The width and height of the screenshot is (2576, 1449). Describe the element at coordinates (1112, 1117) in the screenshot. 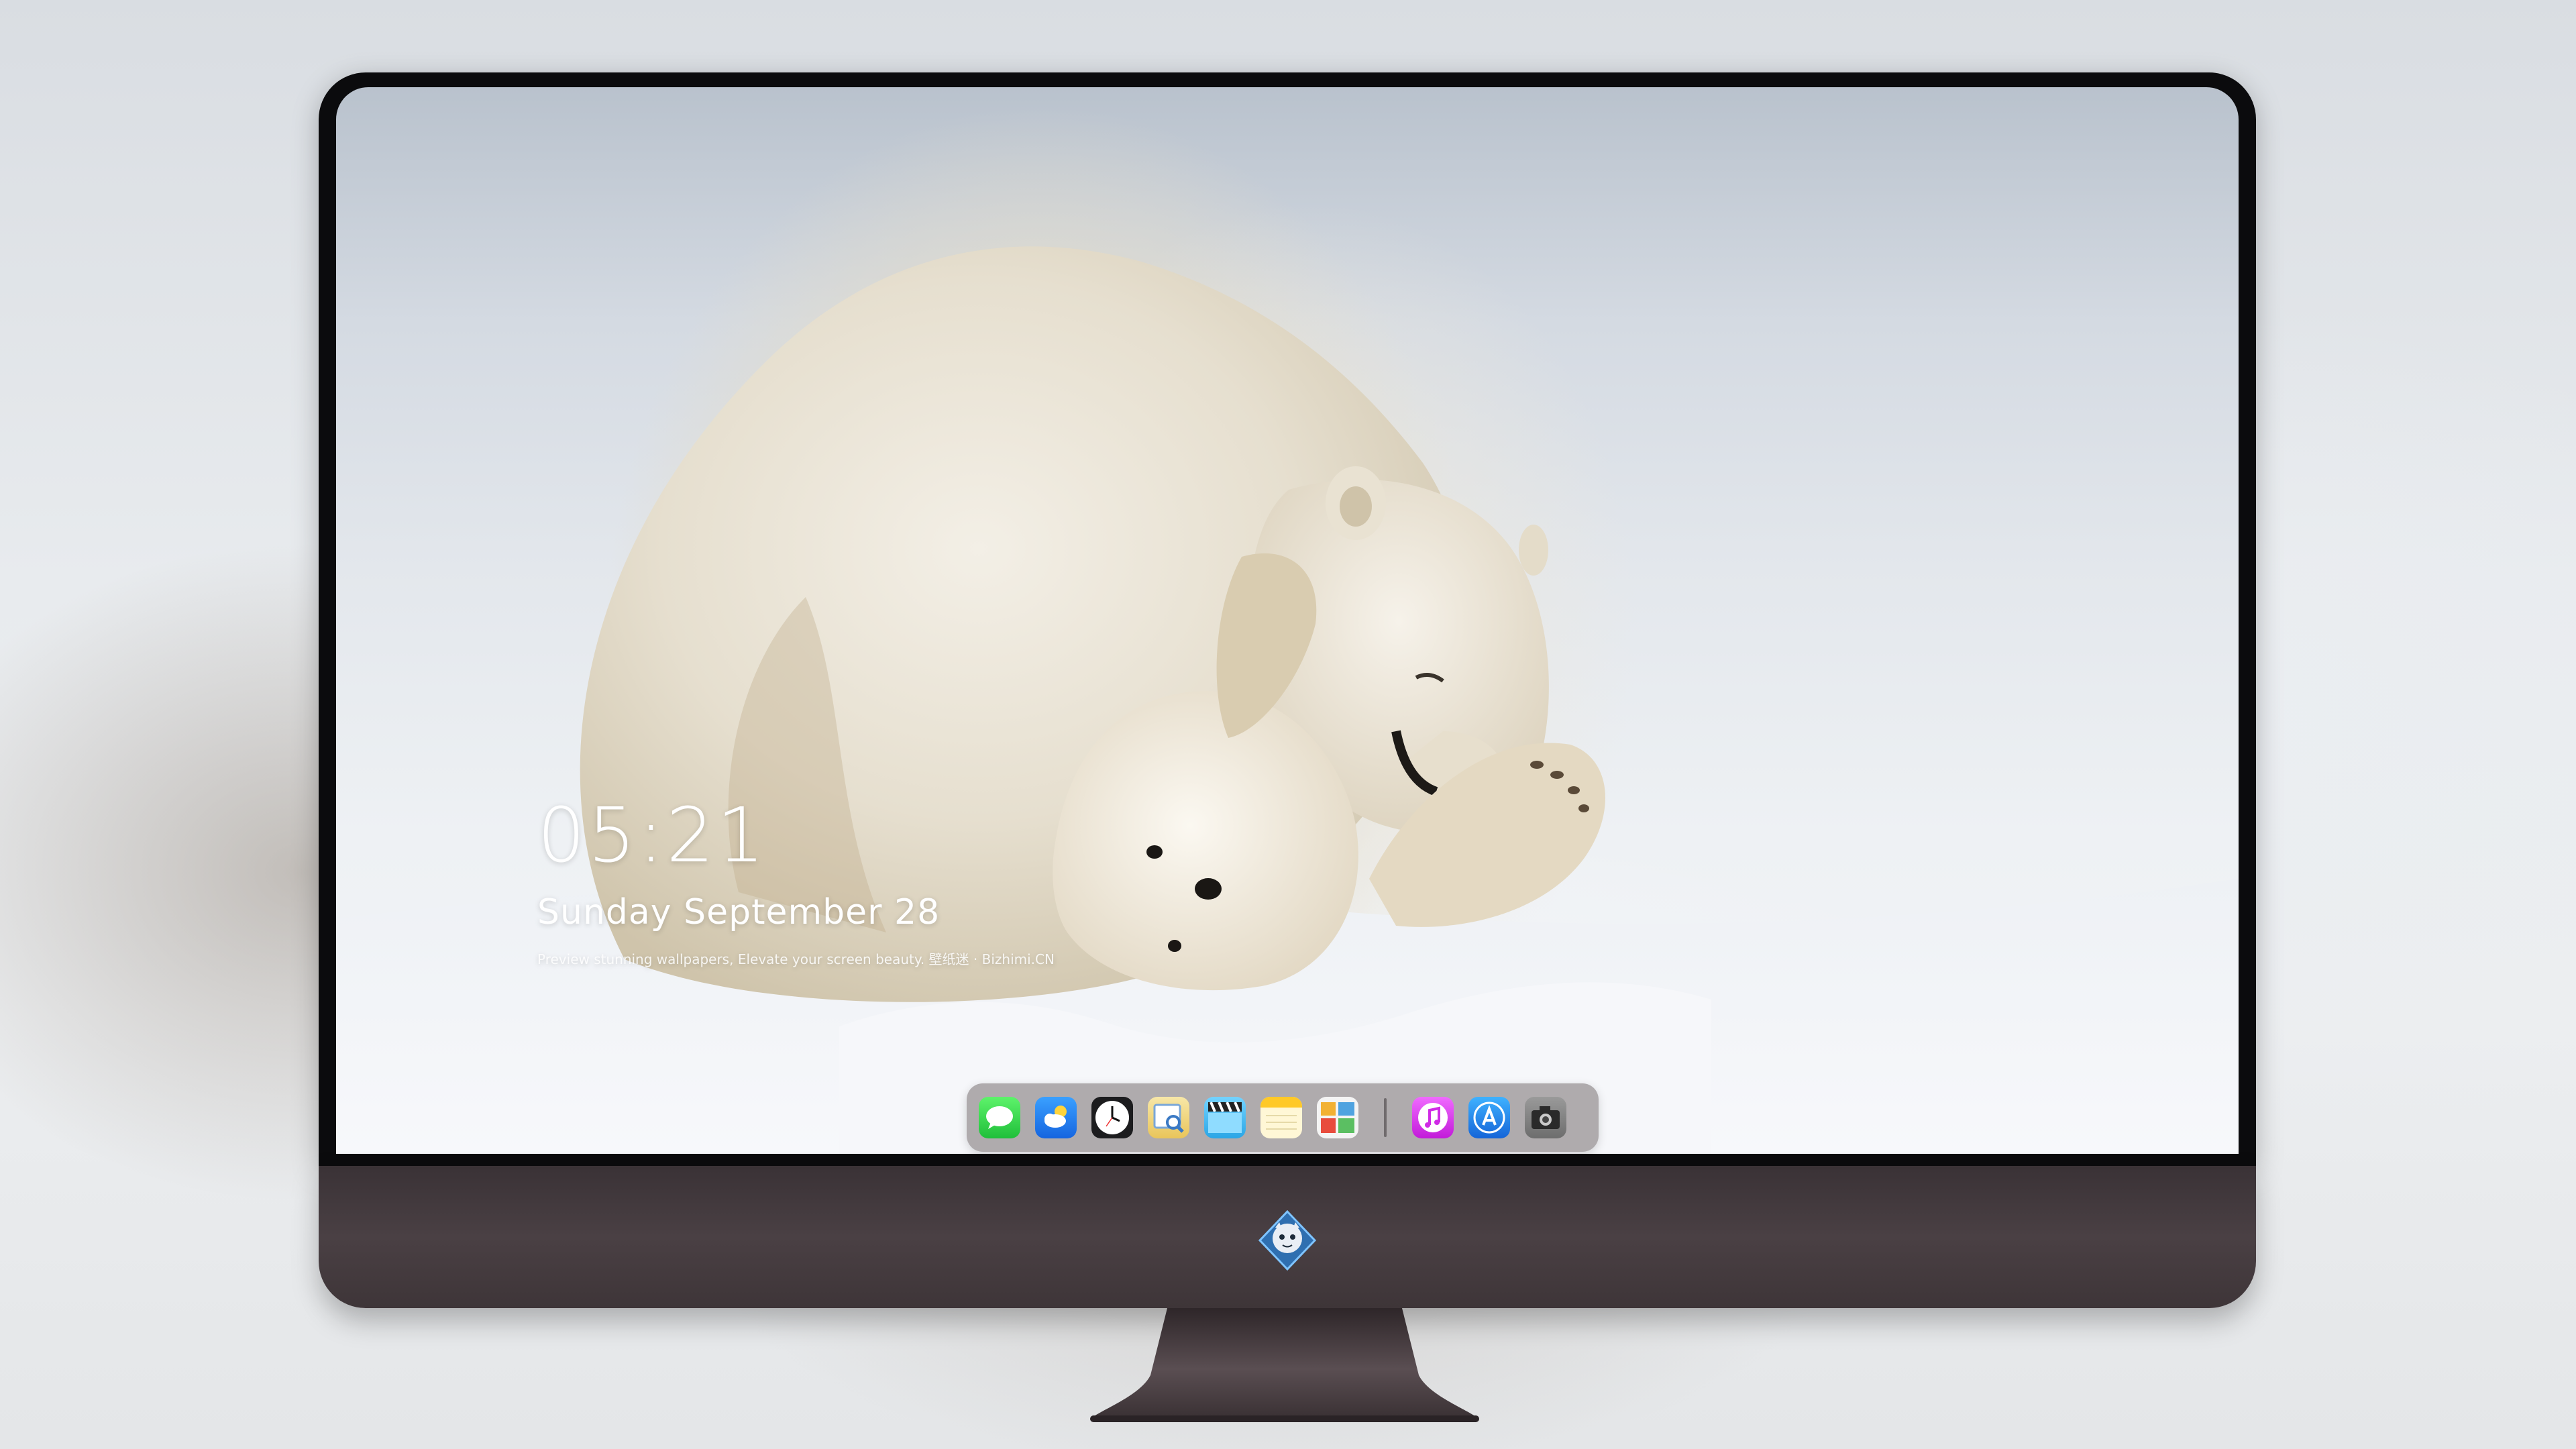

I see `clock-icon` at that location.